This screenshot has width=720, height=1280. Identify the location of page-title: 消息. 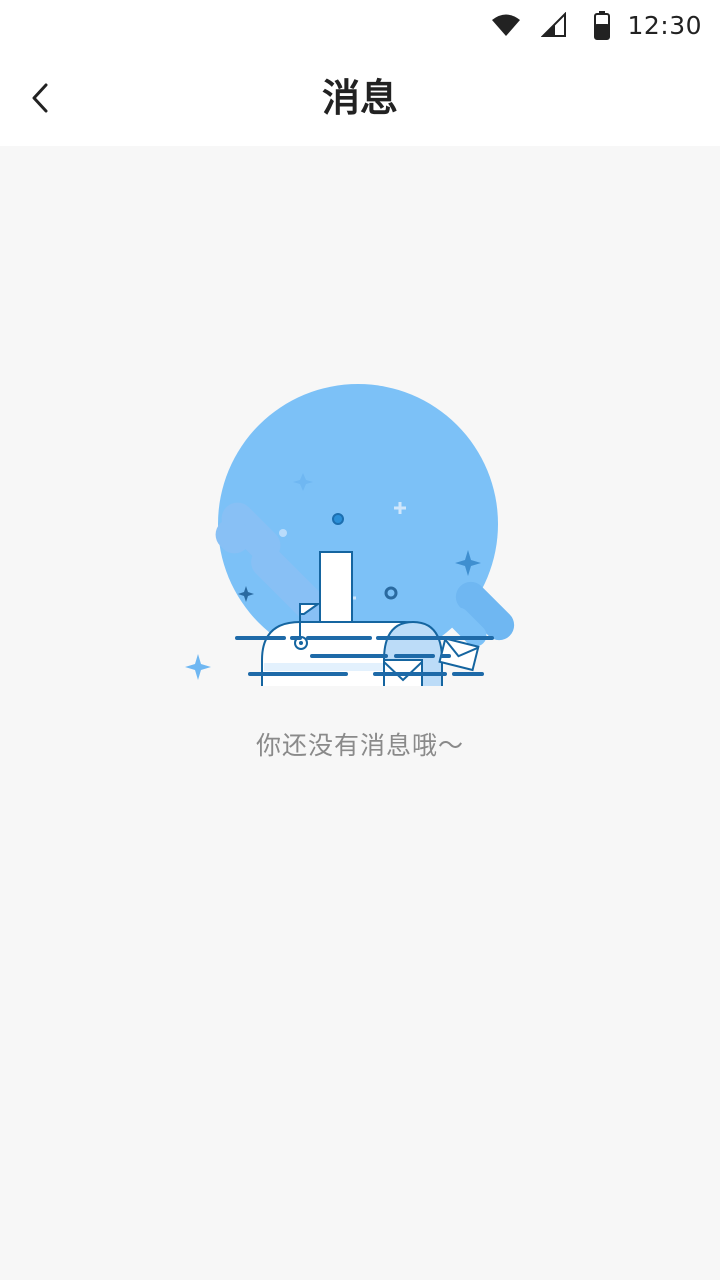
(359, 98).